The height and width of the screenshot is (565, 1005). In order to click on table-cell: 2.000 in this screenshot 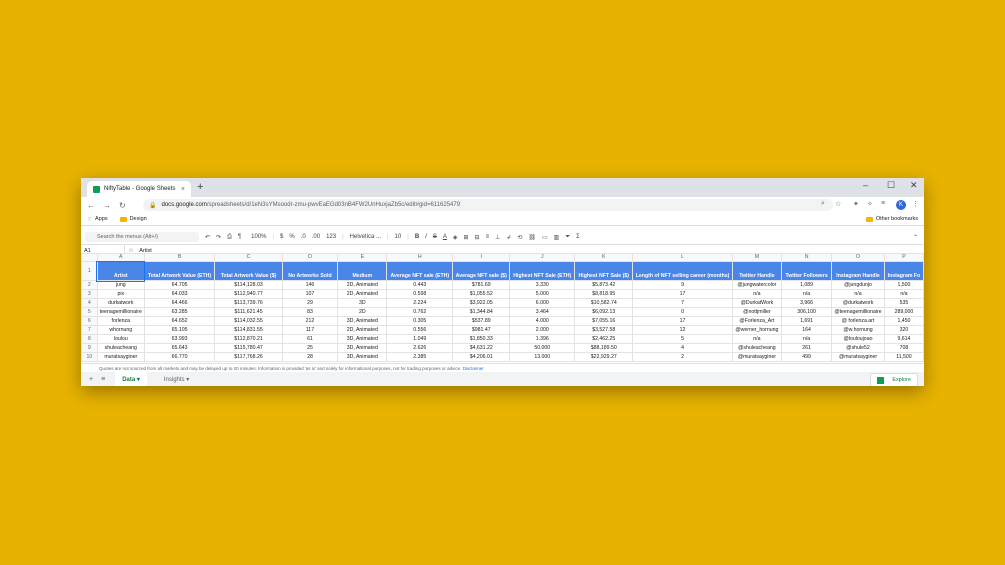, I will do `click(542, 330)`.